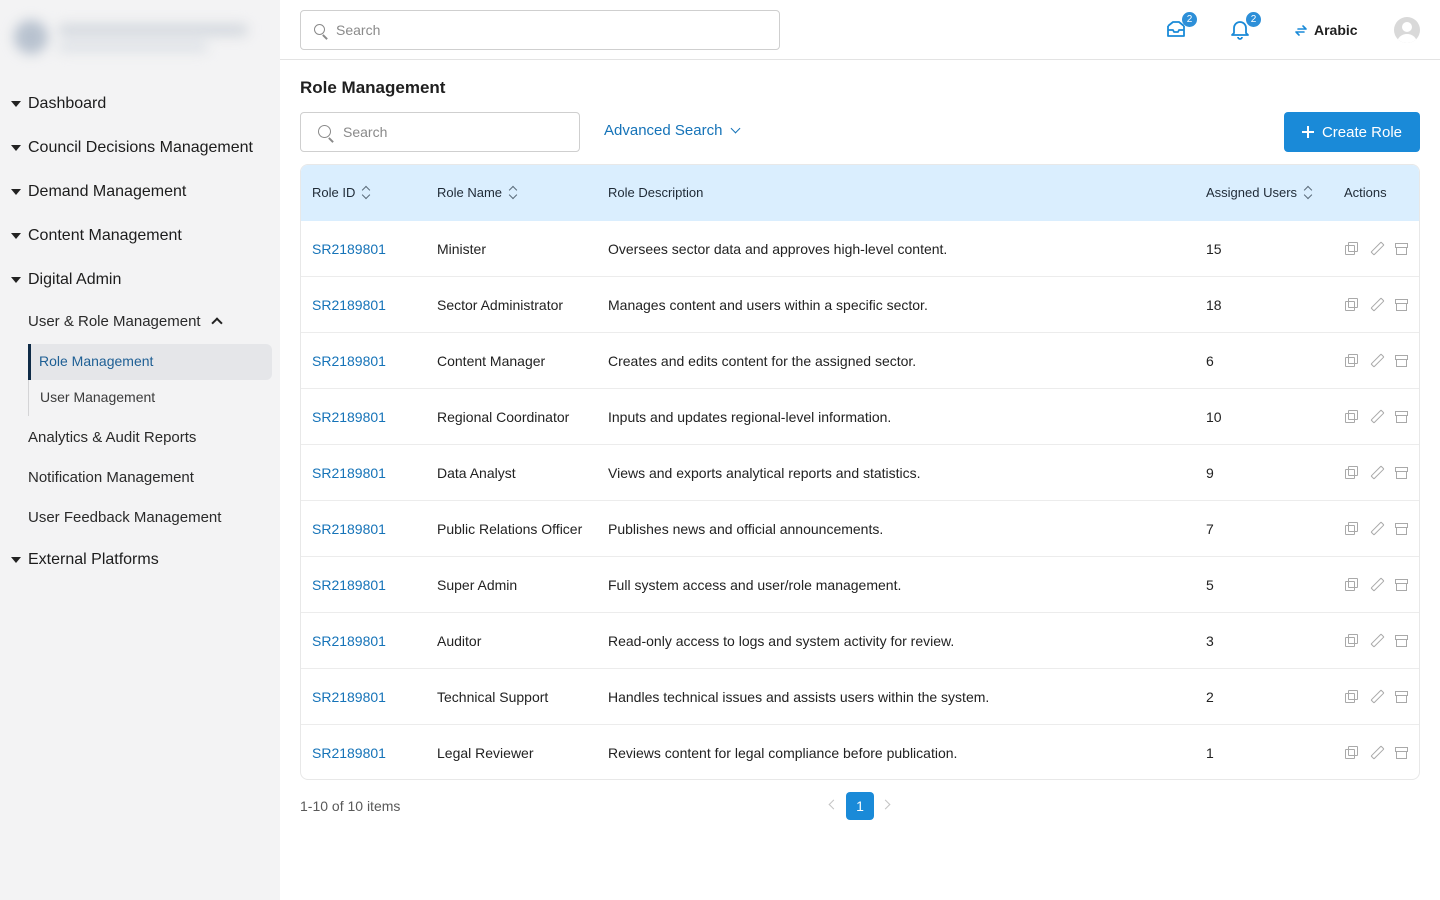 The image size is (1440, 900). What do you see at coordinates (140, 280) in the screenshot?
I see `sidebar-item-digital-admin: Digital Admin` at bounding box center [140, 280].